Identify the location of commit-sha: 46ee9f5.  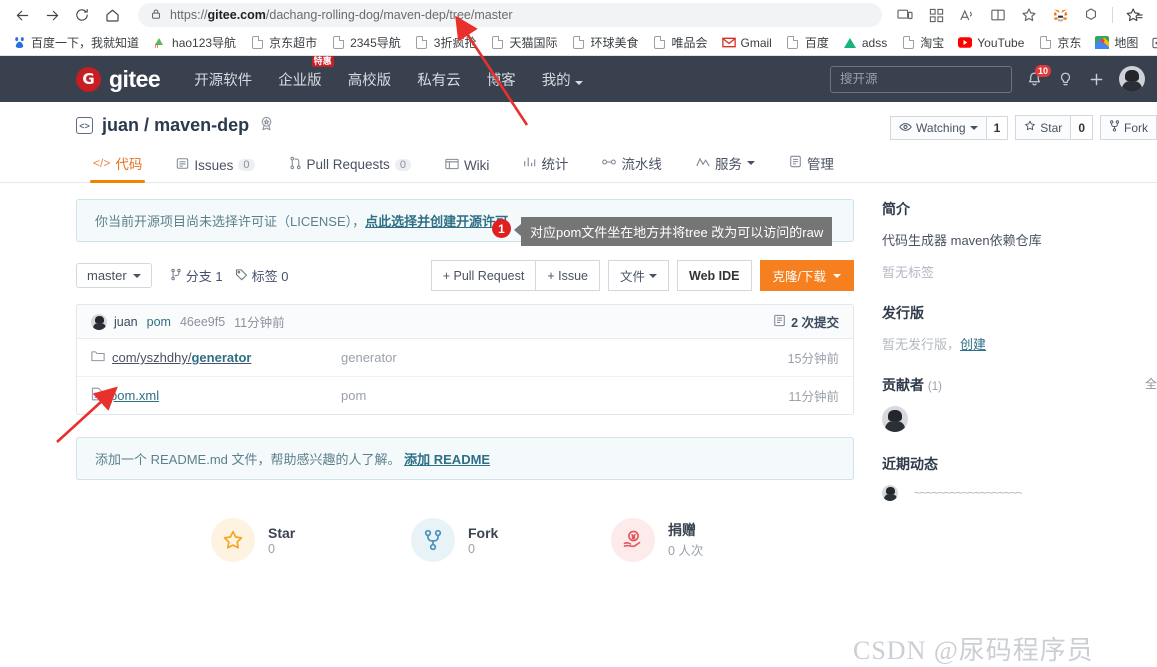
(202, 322).